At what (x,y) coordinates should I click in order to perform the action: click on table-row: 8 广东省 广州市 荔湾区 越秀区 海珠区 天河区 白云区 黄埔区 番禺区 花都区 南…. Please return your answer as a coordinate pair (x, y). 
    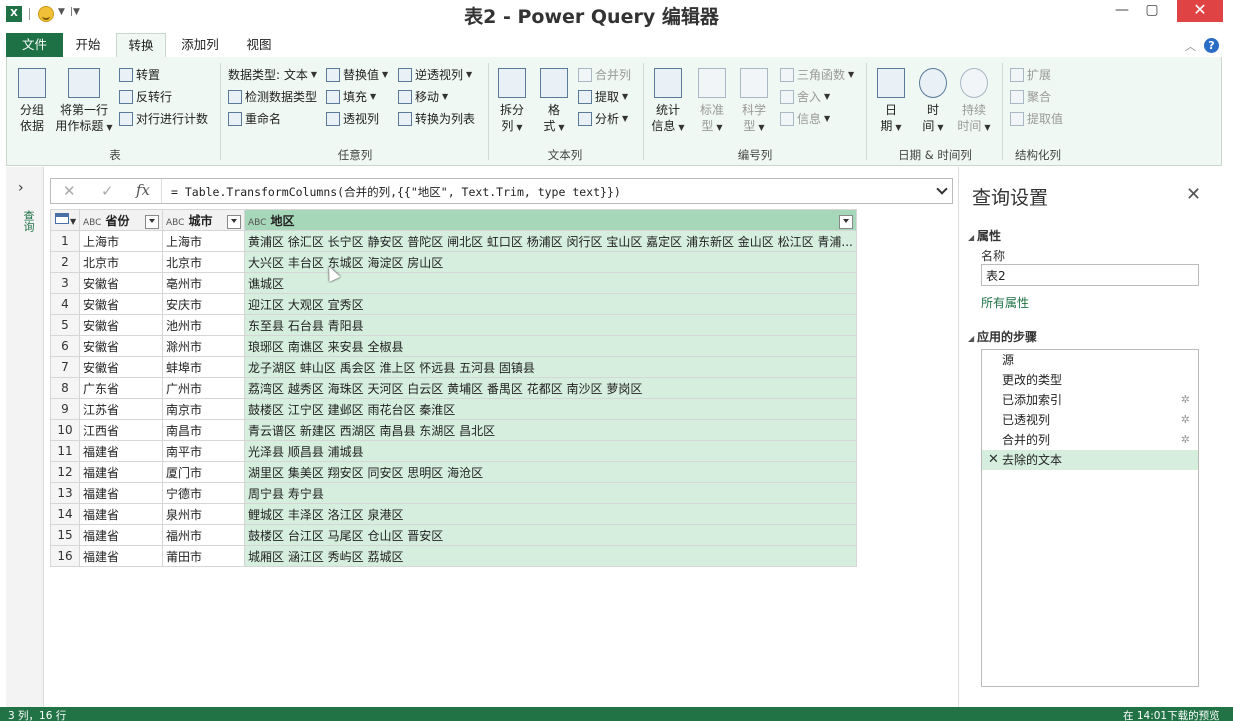
    Looking at the image, I should click on (453, 388).